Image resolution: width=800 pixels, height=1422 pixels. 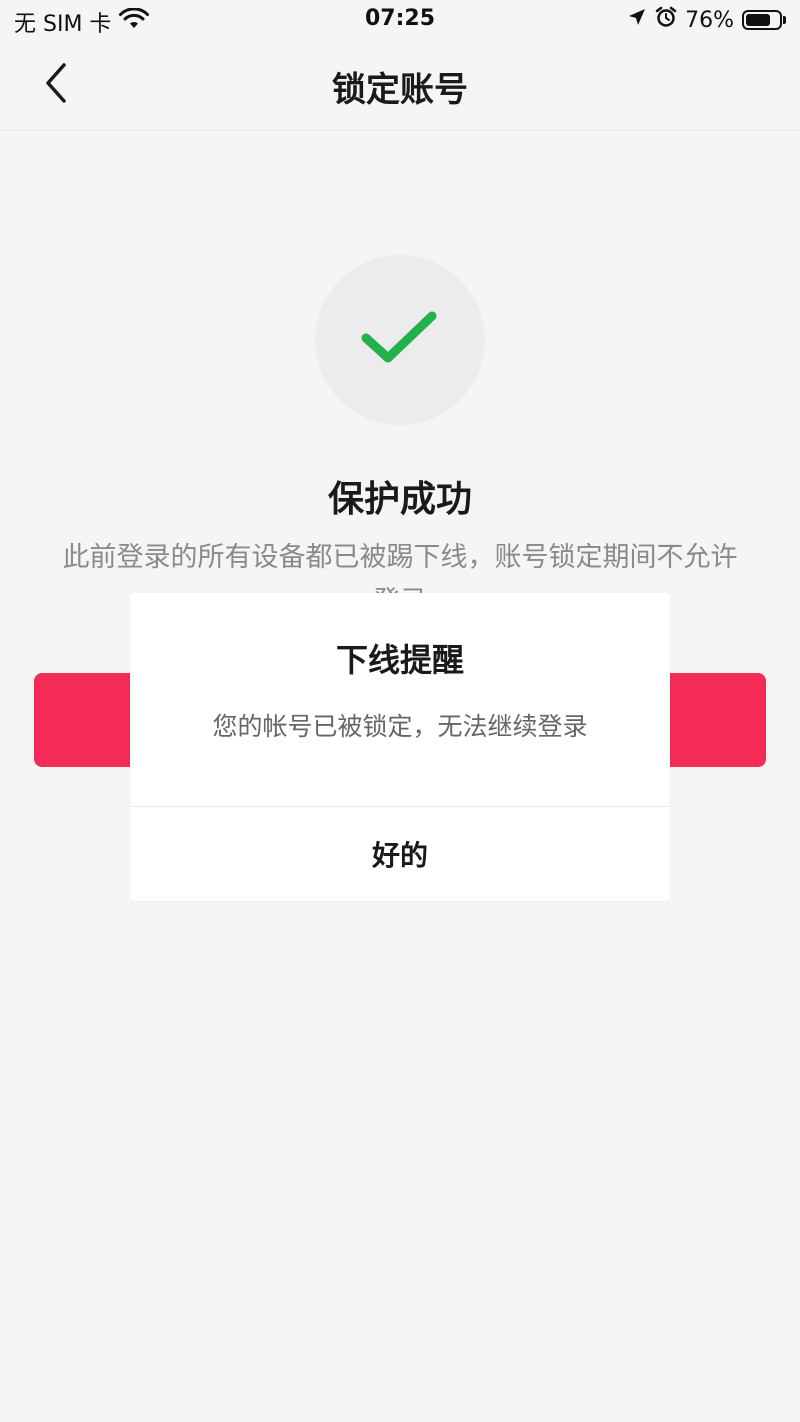 I want to click on location-arrow-icon, so click(x=637, y=20).